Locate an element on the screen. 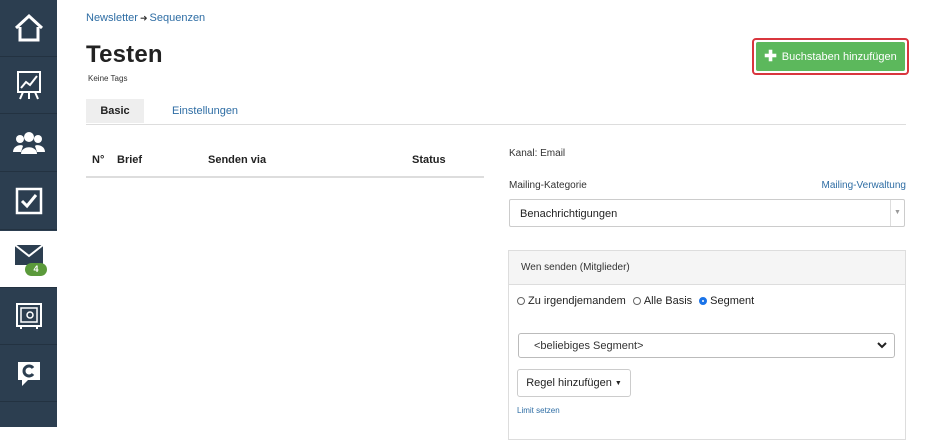 The image size is (943, 440). breadcrumb: Newsletter ➜ Sequenzen is located at coordinates (145, 18).